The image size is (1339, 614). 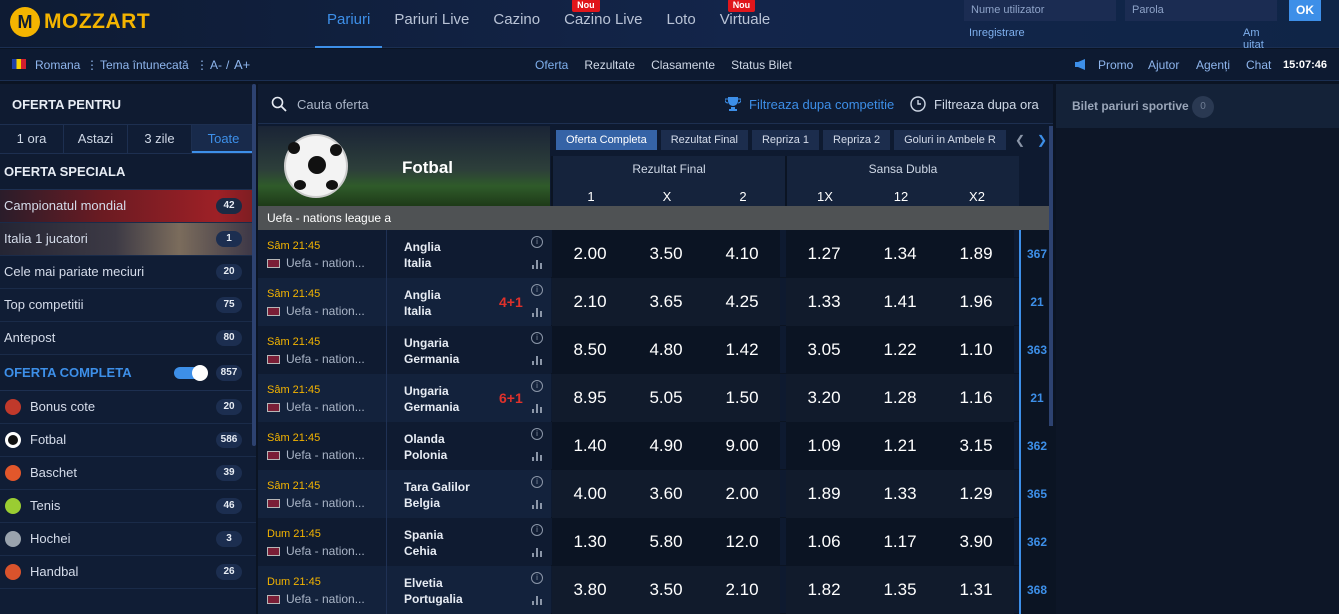 What do you see at coordinates (1213, 65) in the screenshot?
I see `agents-link: Agenți` at bounding box center [1213, 65].